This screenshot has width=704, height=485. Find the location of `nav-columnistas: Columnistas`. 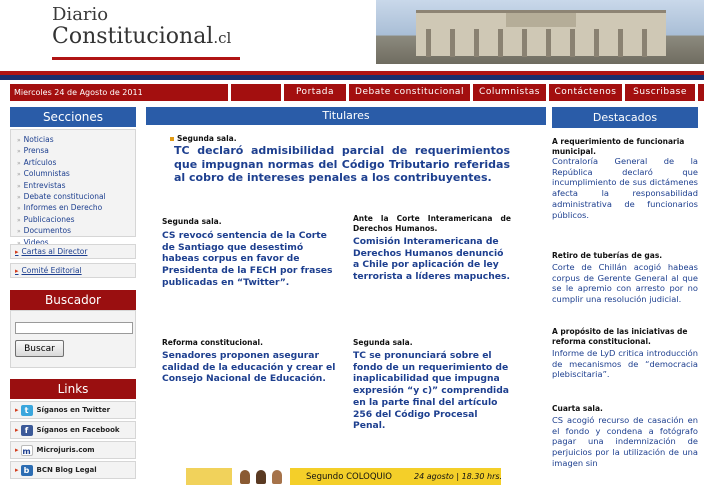

nav-columnistas: Columnistas is located at coordinates (509, 92).